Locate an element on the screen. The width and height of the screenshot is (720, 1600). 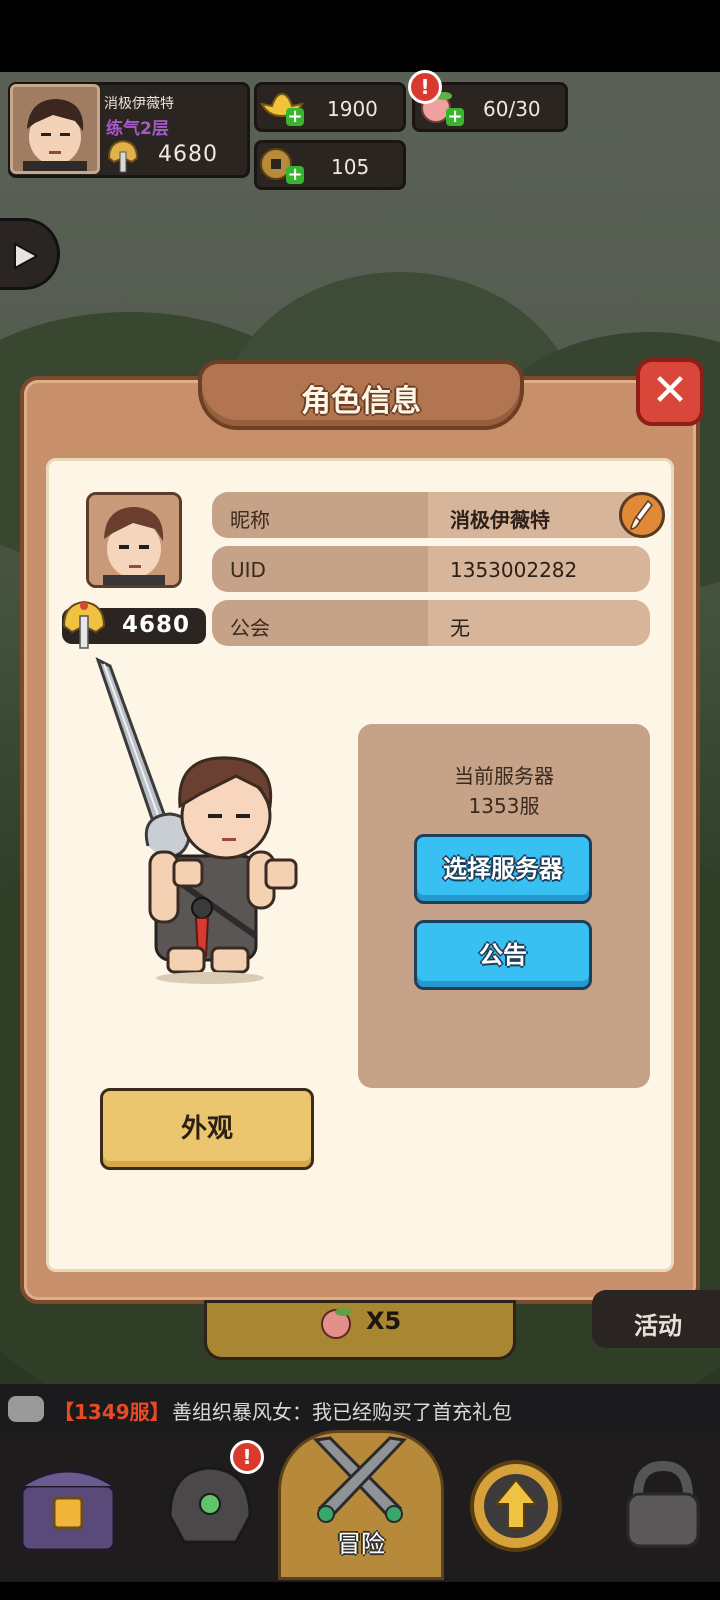
character-avatar is located at coordinates (134, 540).